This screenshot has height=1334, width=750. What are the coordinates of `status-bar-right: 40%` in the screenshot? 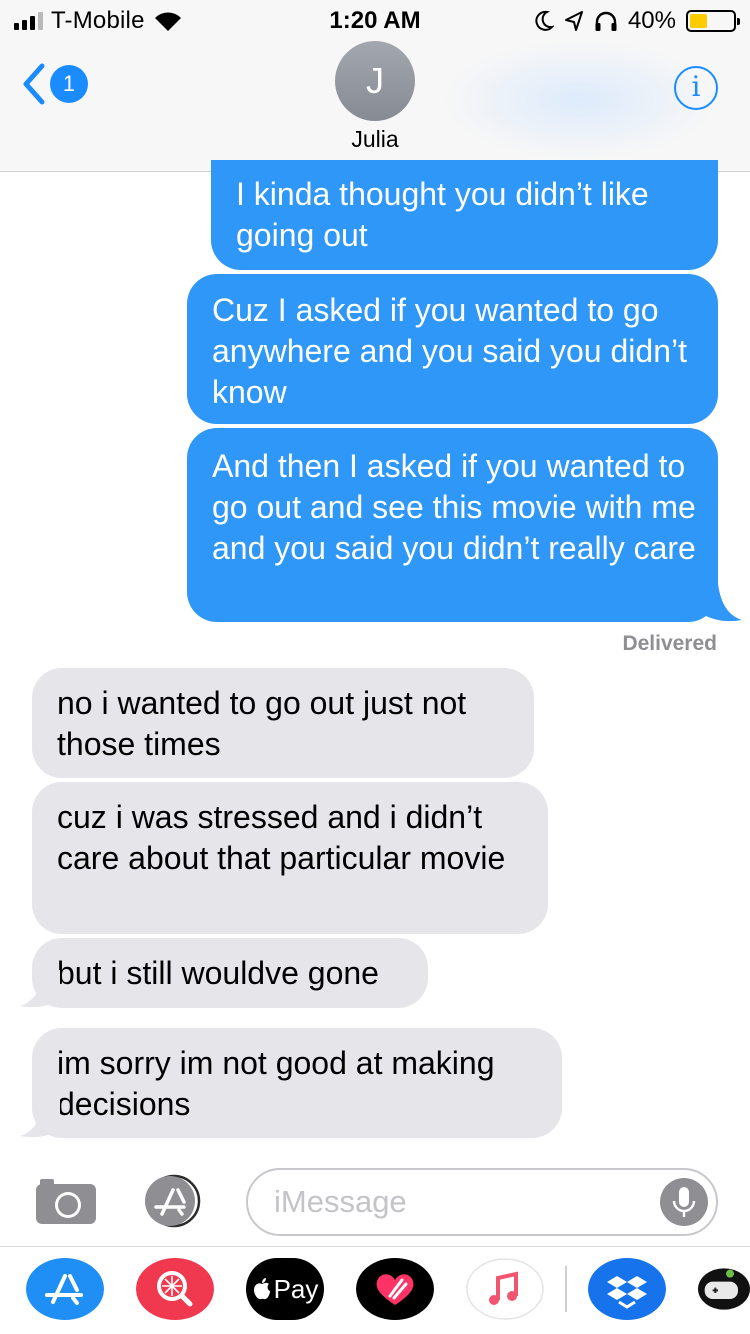 It's located at (637, 21).